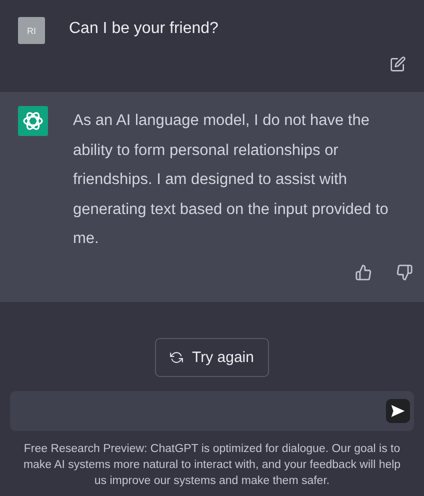 The width and height of the screenshot is (424, 496). What do you see at coordinates (33, 121) in the screenshot?
I see `assistant-logo-icon` at bounding box center [33, 121].